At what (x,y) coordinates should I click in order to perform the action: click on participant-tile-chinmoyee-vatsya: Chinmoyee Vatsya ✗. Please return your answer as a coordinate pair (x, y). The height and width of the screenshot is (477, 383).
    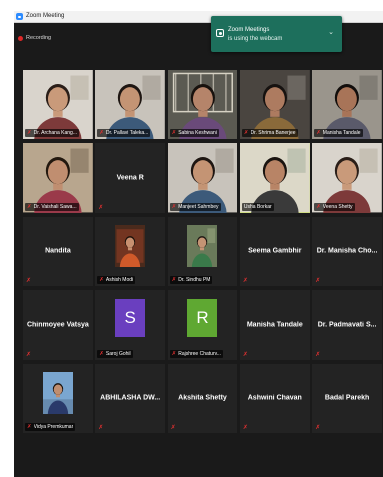
    Looking at the image, I should click on (58, 325).